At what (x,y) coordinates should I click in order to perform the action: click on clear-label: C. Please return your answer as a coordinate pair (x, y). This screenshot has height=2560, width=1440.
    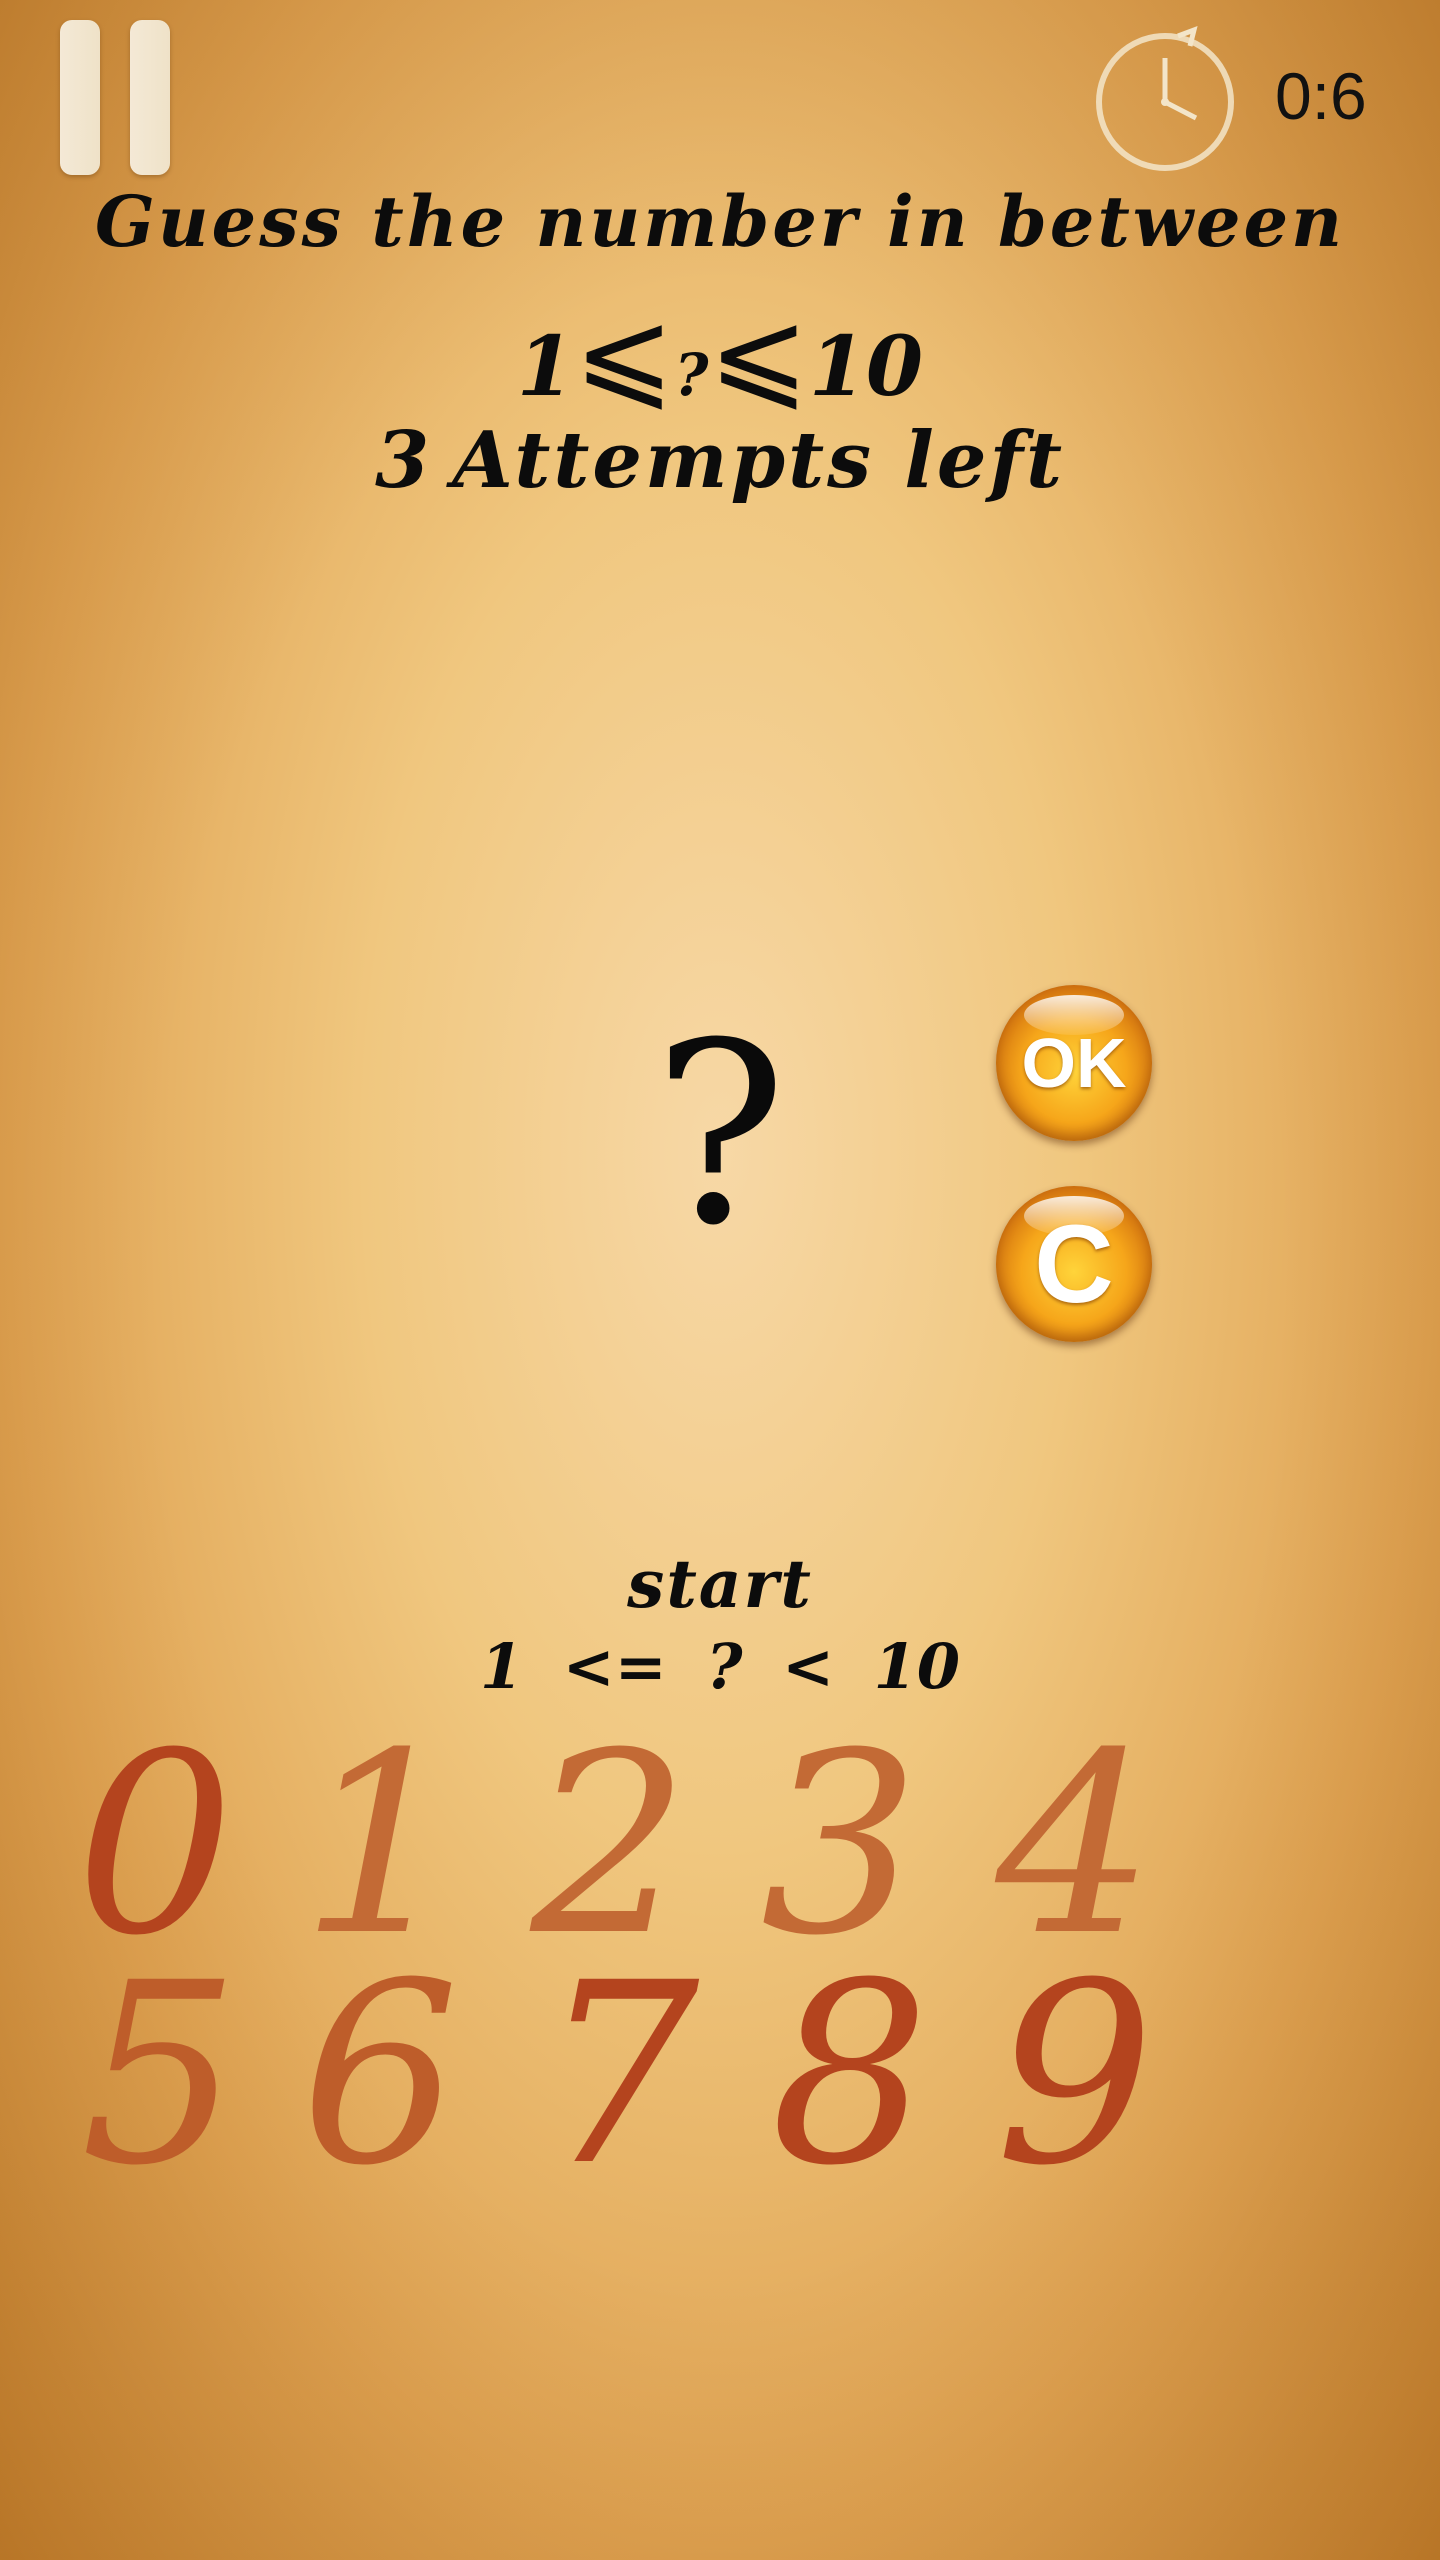
    Looking at the image, I should click on (1074, 1264).